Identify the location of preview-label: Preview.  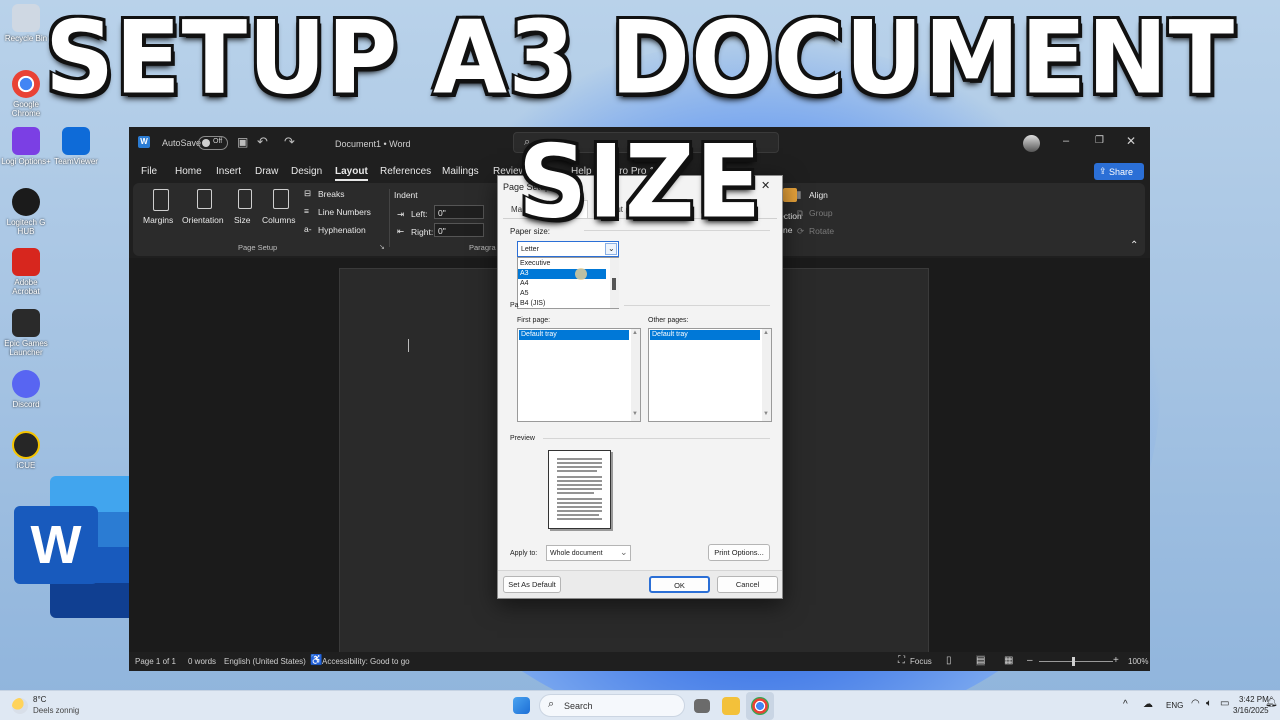
(522, 438).